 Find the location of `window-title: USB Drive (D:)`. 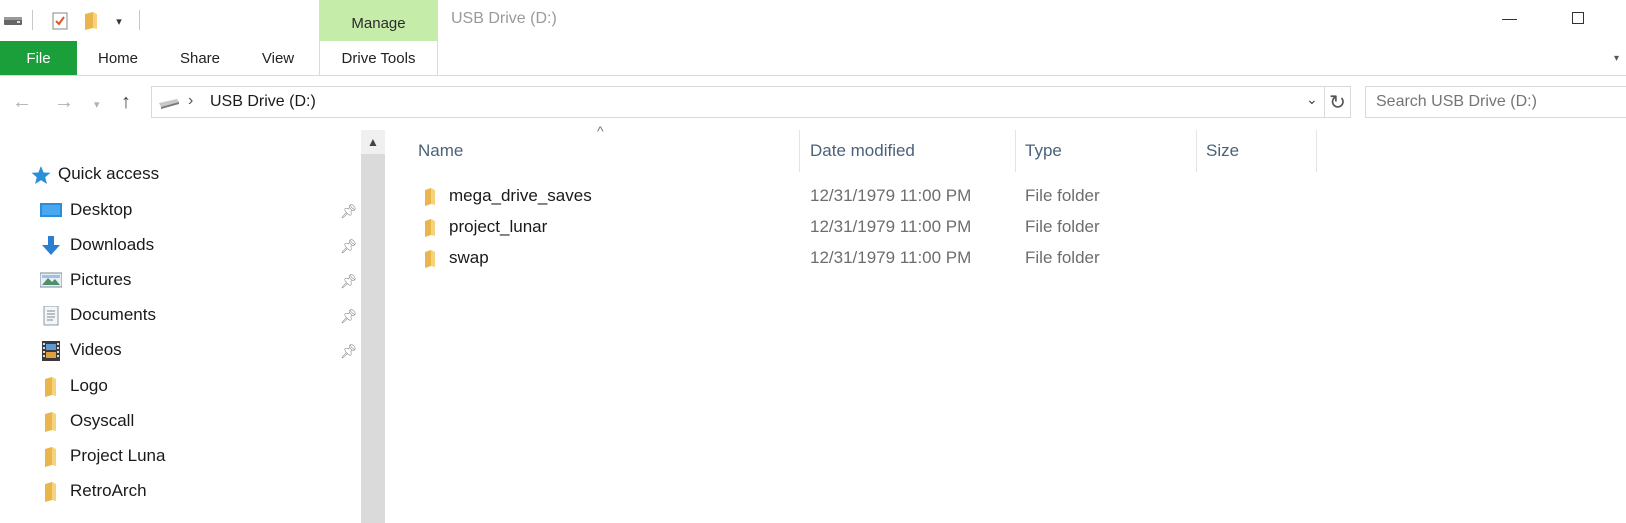

window-title: USB Drive (D:) is located at coordinates (504, 18).